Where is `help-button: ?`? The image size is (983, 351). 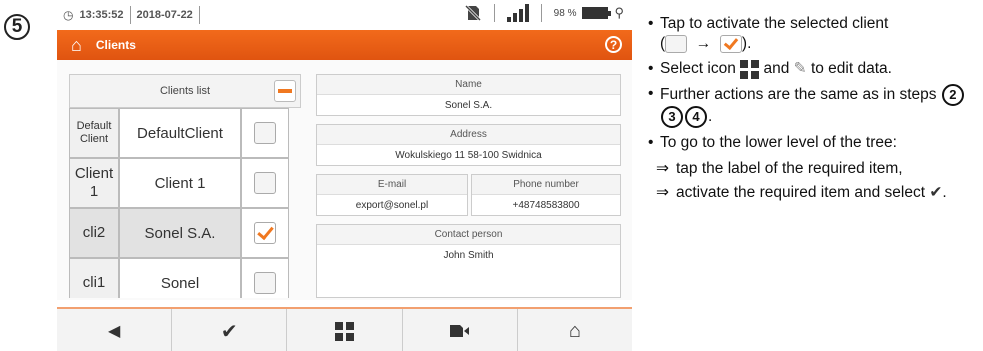
help-button: ? is located at coordinates (613, 44).